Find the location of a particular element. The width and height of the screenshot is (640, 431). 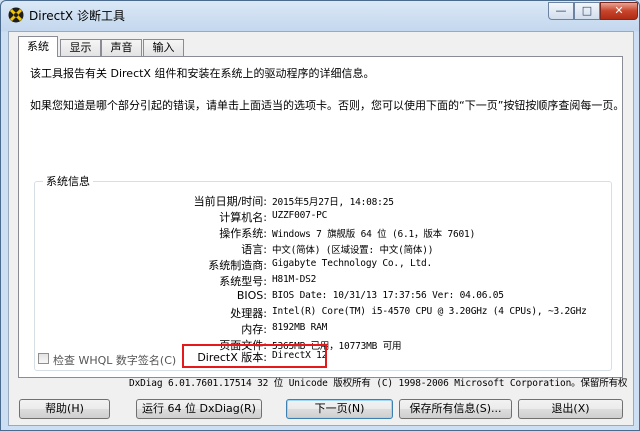

info-value: H81M-DS2 is located at coordinates (294, 279).